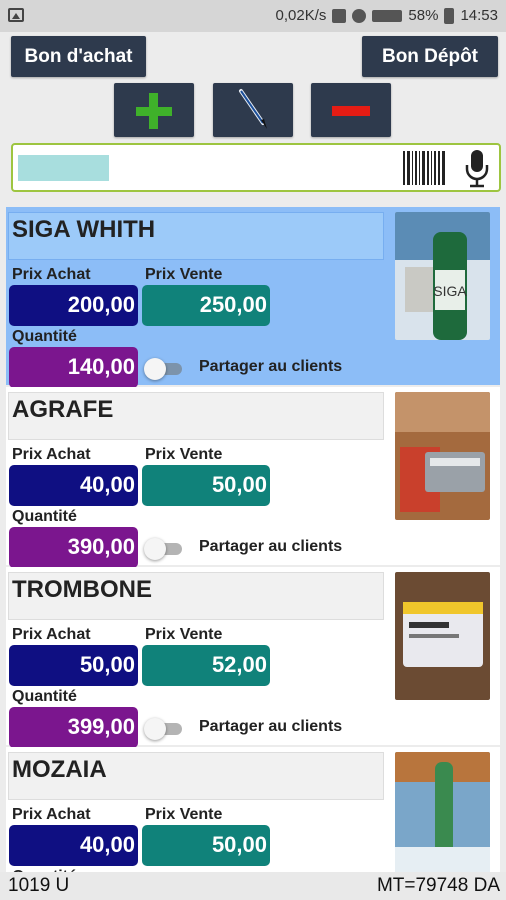 This screenshot has width=506, height=900. Describe the element at coordinates (206, 665) in the screenshot. I see `prix-vente-value: 52,00` at that location.